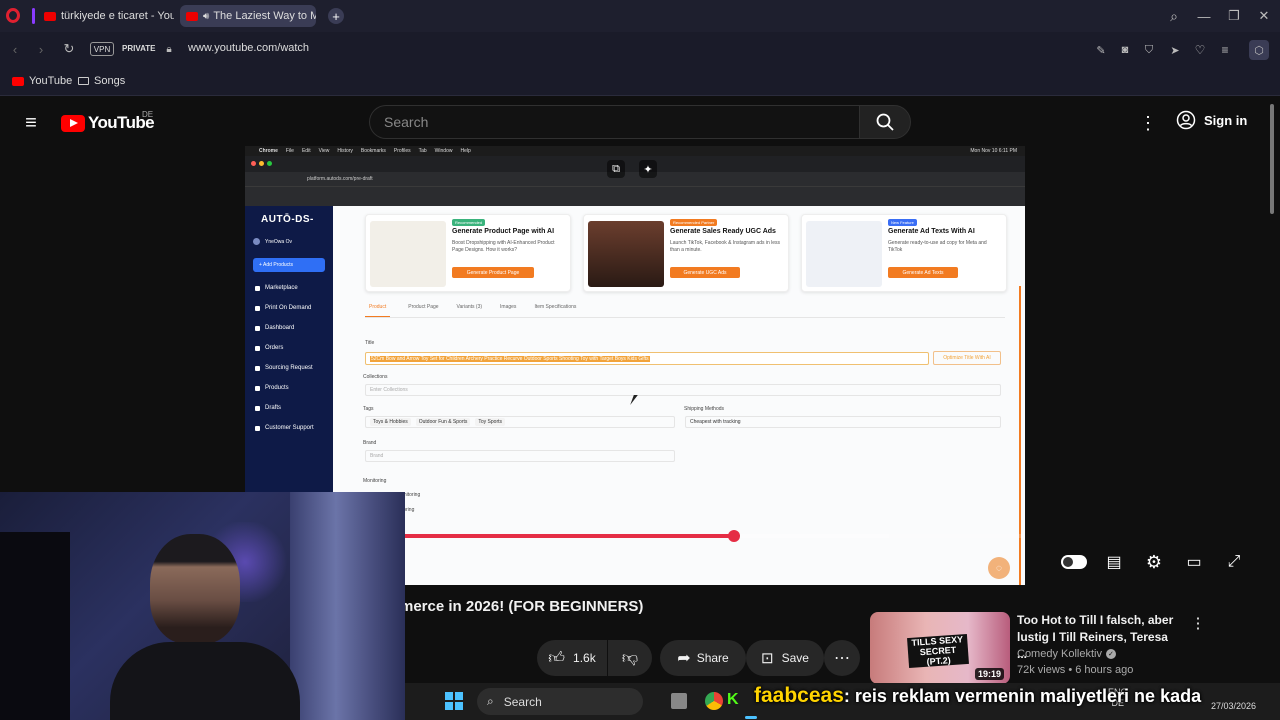 The image size is (1280, 720). Describe the element at coordinates (799, 695) in the screenshot. I see `chat-username: faabceas` at that location.